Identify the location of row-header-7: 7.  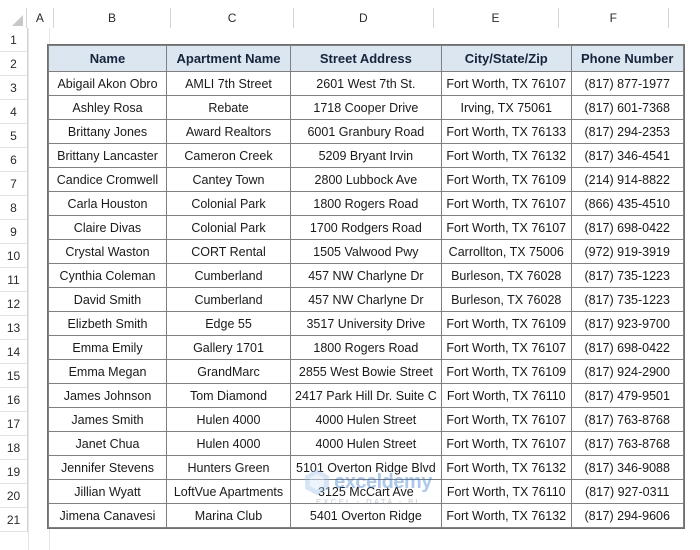
(13, 184).